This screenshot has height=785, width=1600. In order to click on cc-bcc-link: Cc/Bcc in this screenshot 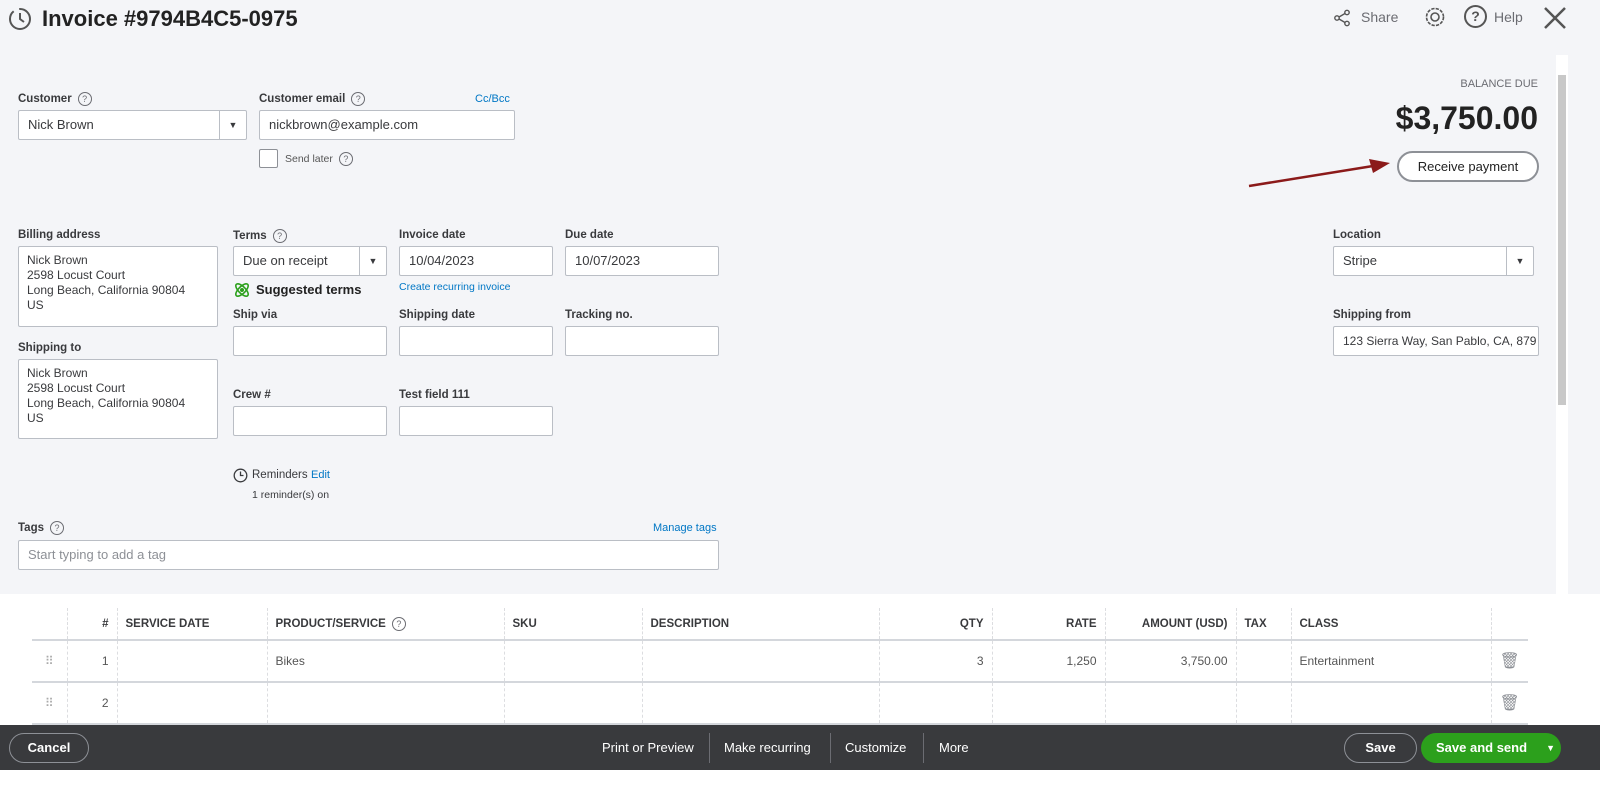, I will do `click(492, 99)`.